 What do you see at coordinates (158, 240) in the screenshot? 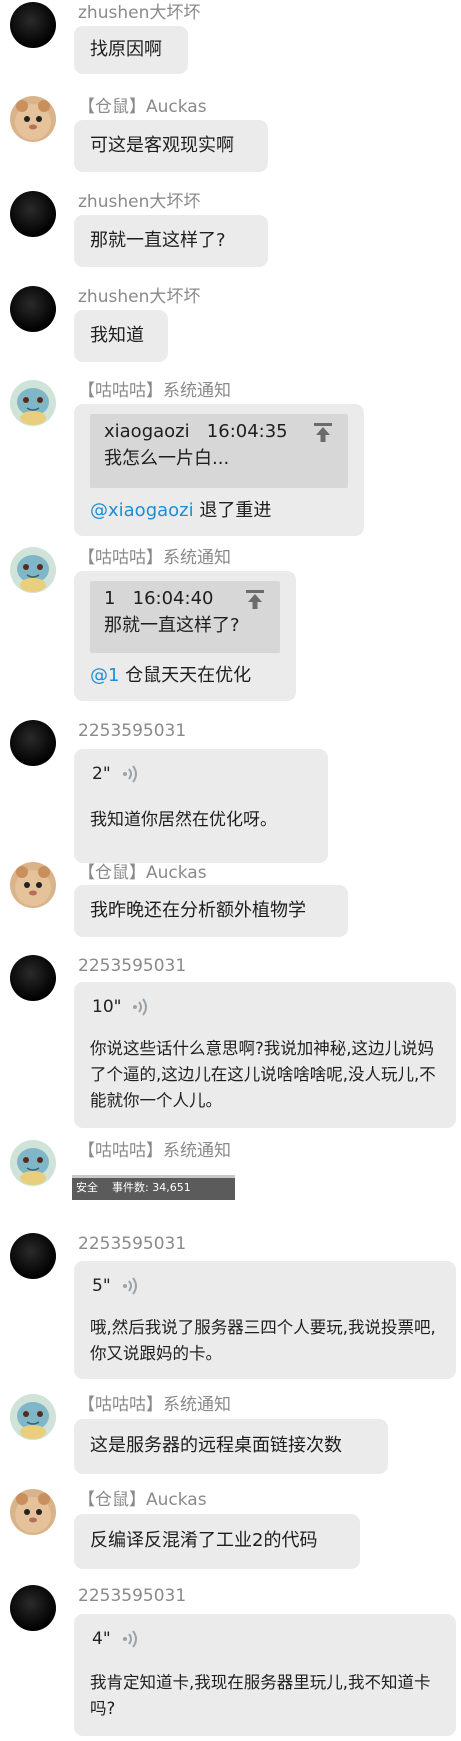
I see `message-text: 那就一直这样了?` at bounding box center [158, 240].